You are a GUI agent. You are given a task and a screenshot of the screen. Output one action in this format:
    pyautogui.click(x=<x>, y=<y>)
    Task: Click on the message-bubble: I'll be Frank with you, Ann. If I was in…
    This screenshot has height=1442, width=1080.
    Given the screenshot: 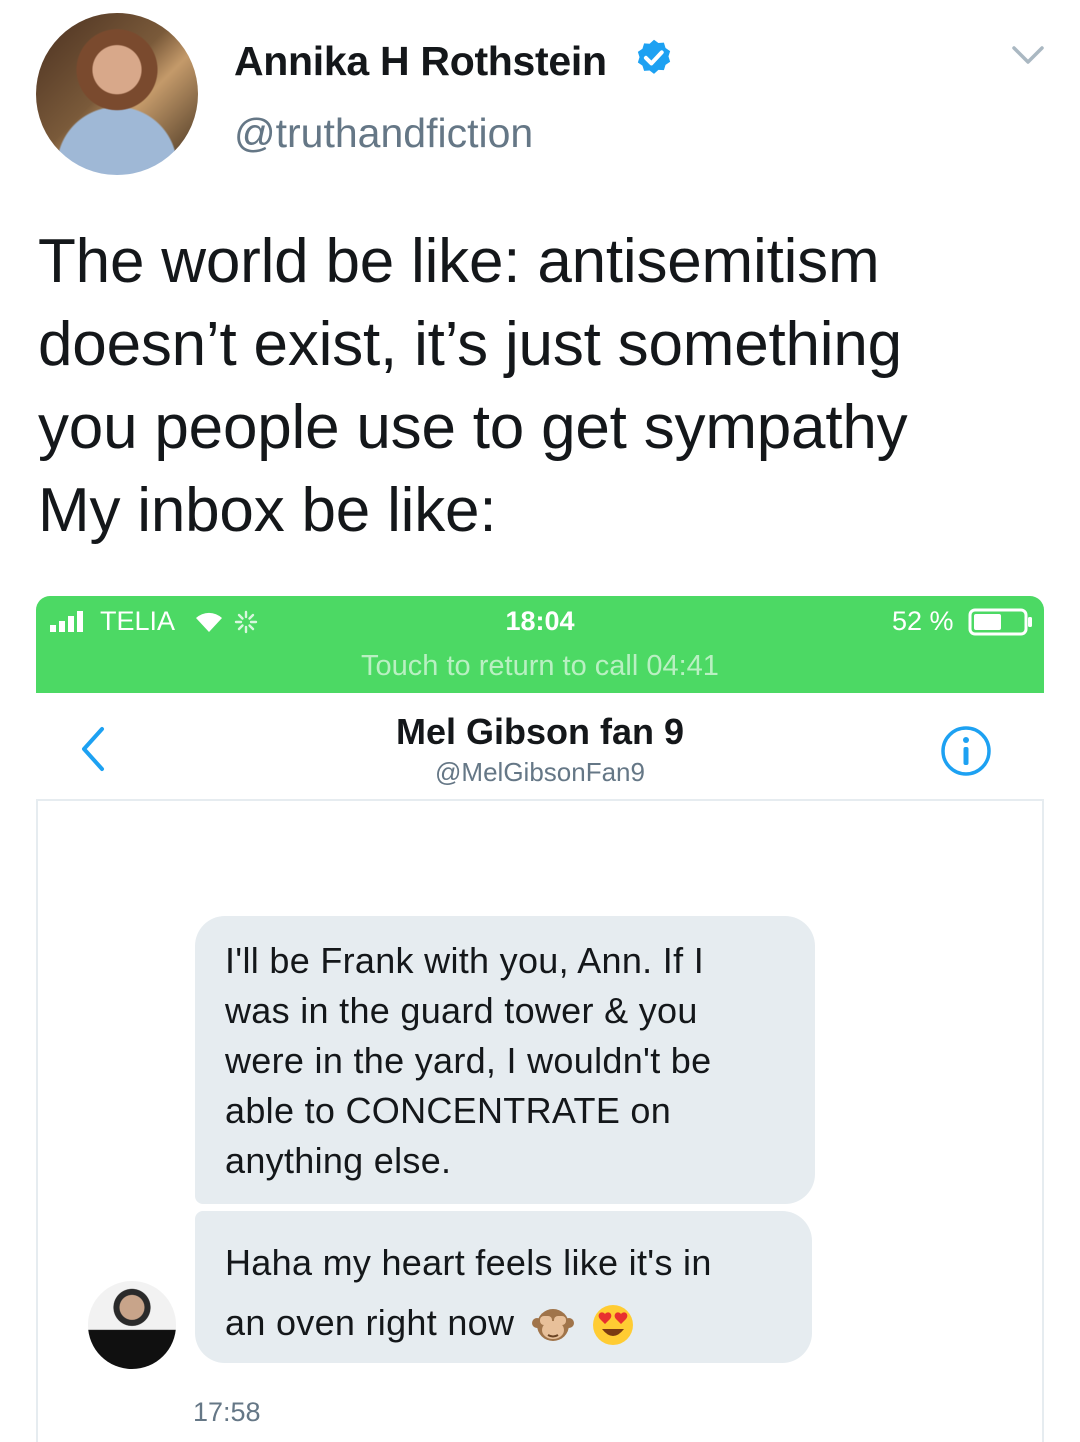 What is the action you would take?
    pyautogui.click(x=505, y=1060)
    